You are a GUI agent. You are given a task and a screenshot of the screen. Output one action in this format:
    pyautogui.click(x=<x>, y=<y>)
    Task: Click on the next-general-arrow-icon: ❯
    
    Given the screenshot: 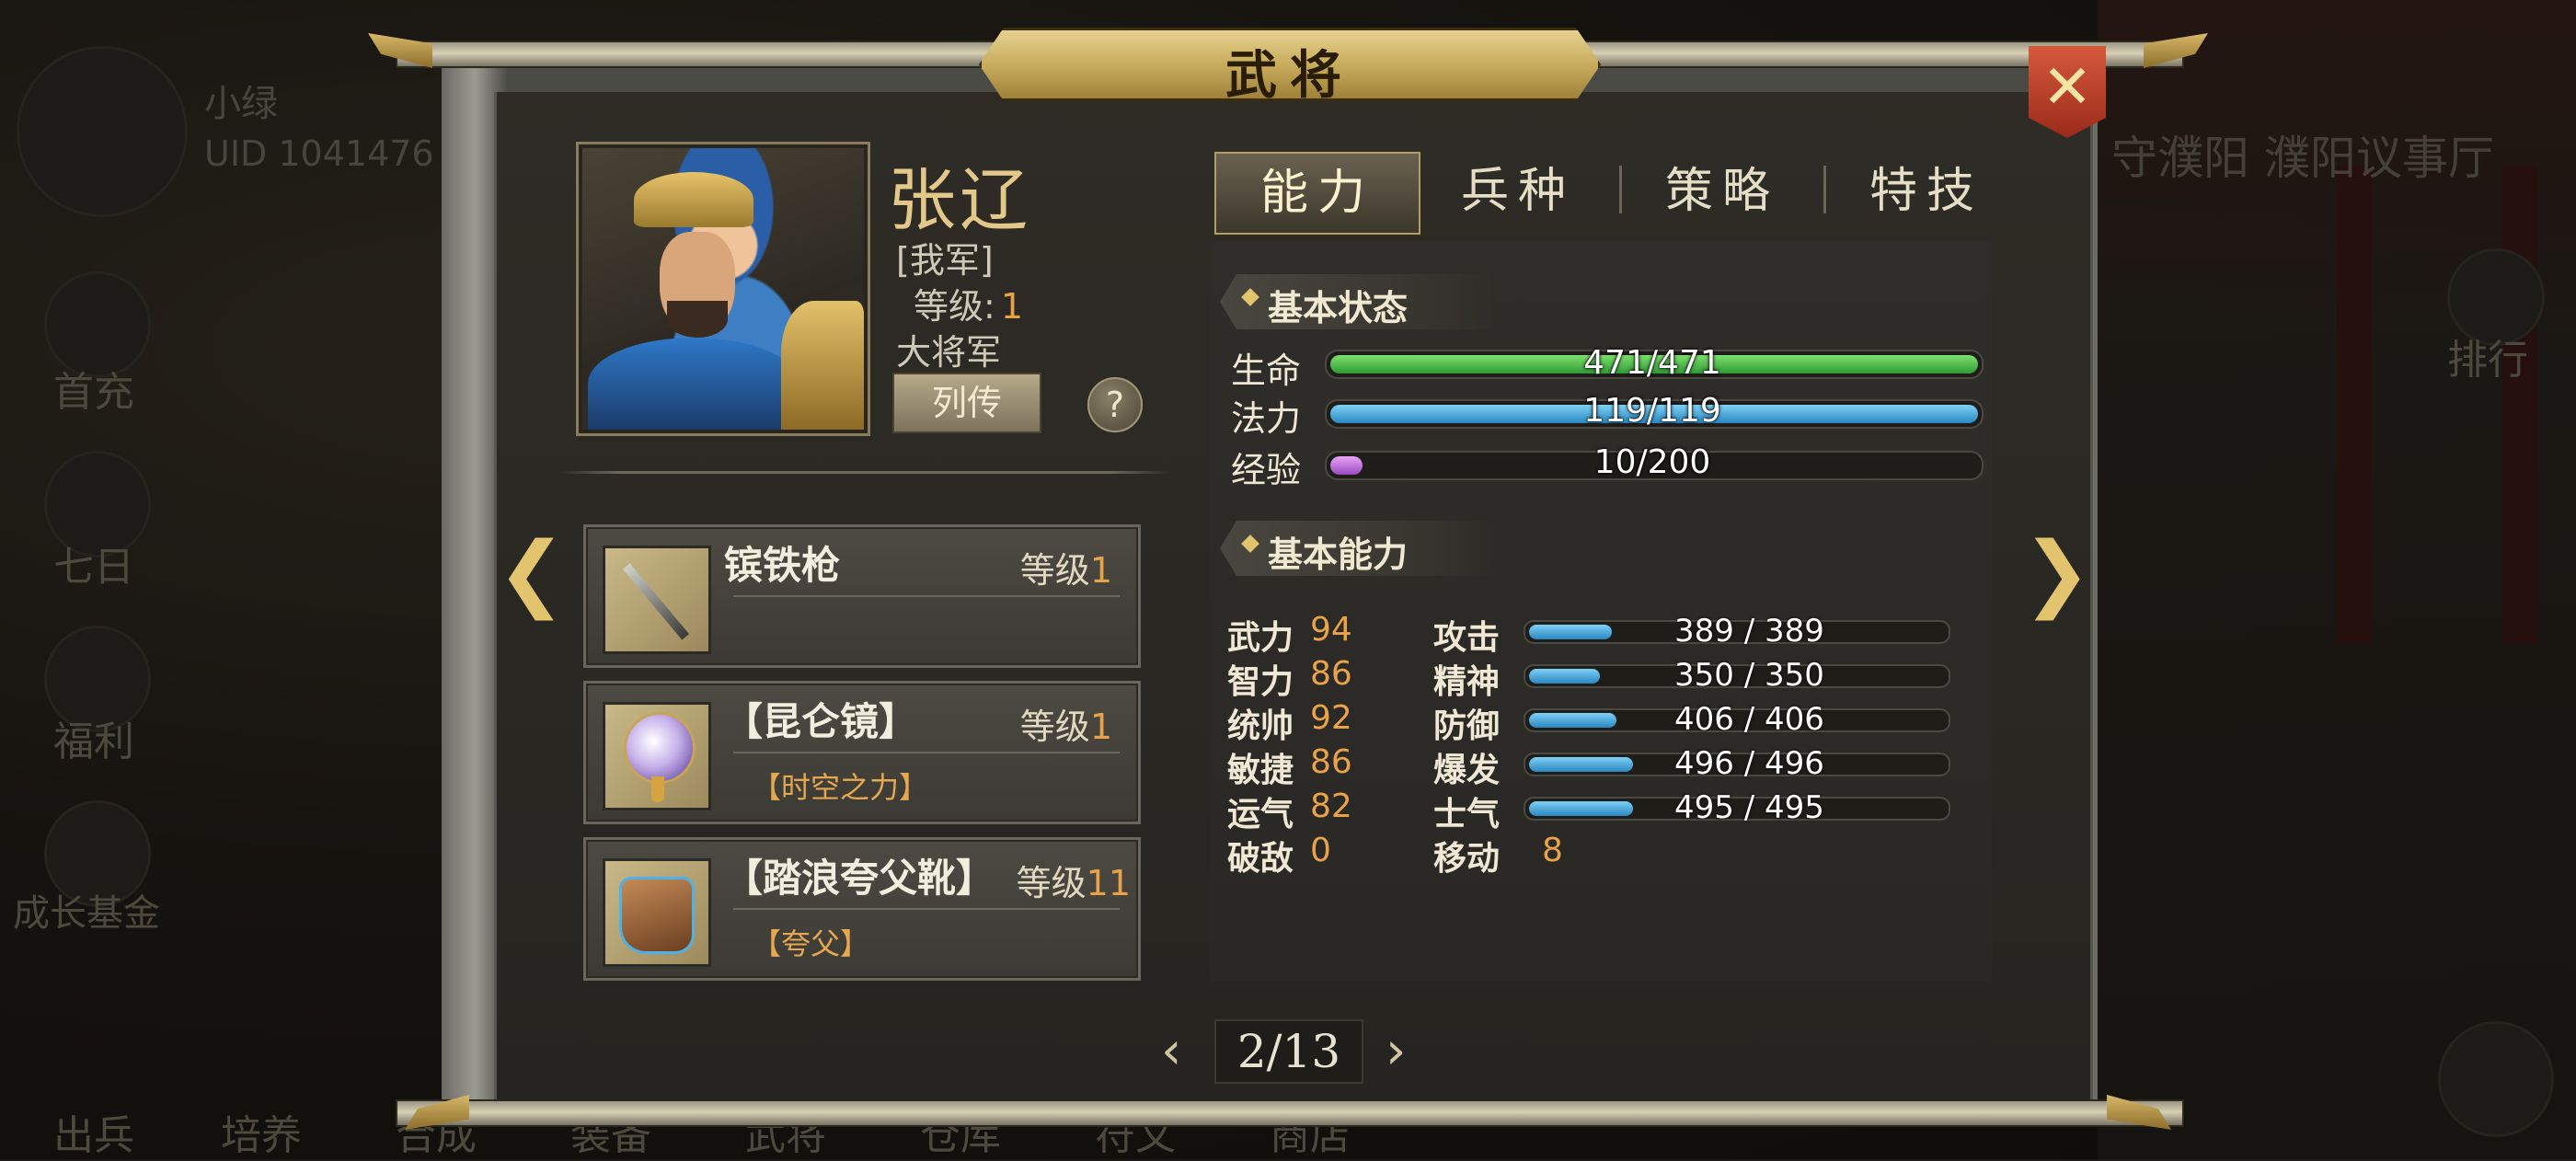 What is the action you would take?
    pyautogui.click(x=2056, y=572)
    